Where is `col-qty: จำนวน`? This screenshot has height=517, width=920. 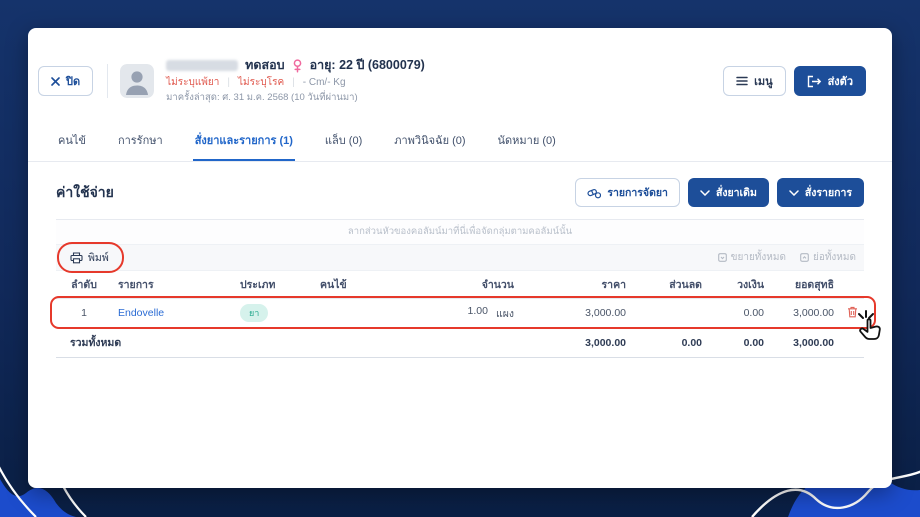
col-qty: จำนวน is located at coordinates (465, 284).